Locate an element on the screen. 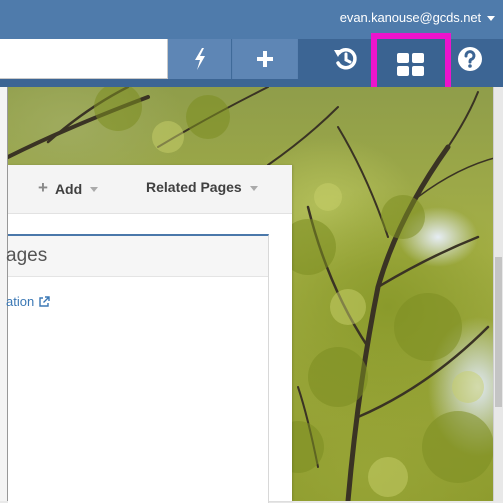  panel-toolbar: + Add Related Pages is located at coordinates (150, 189).